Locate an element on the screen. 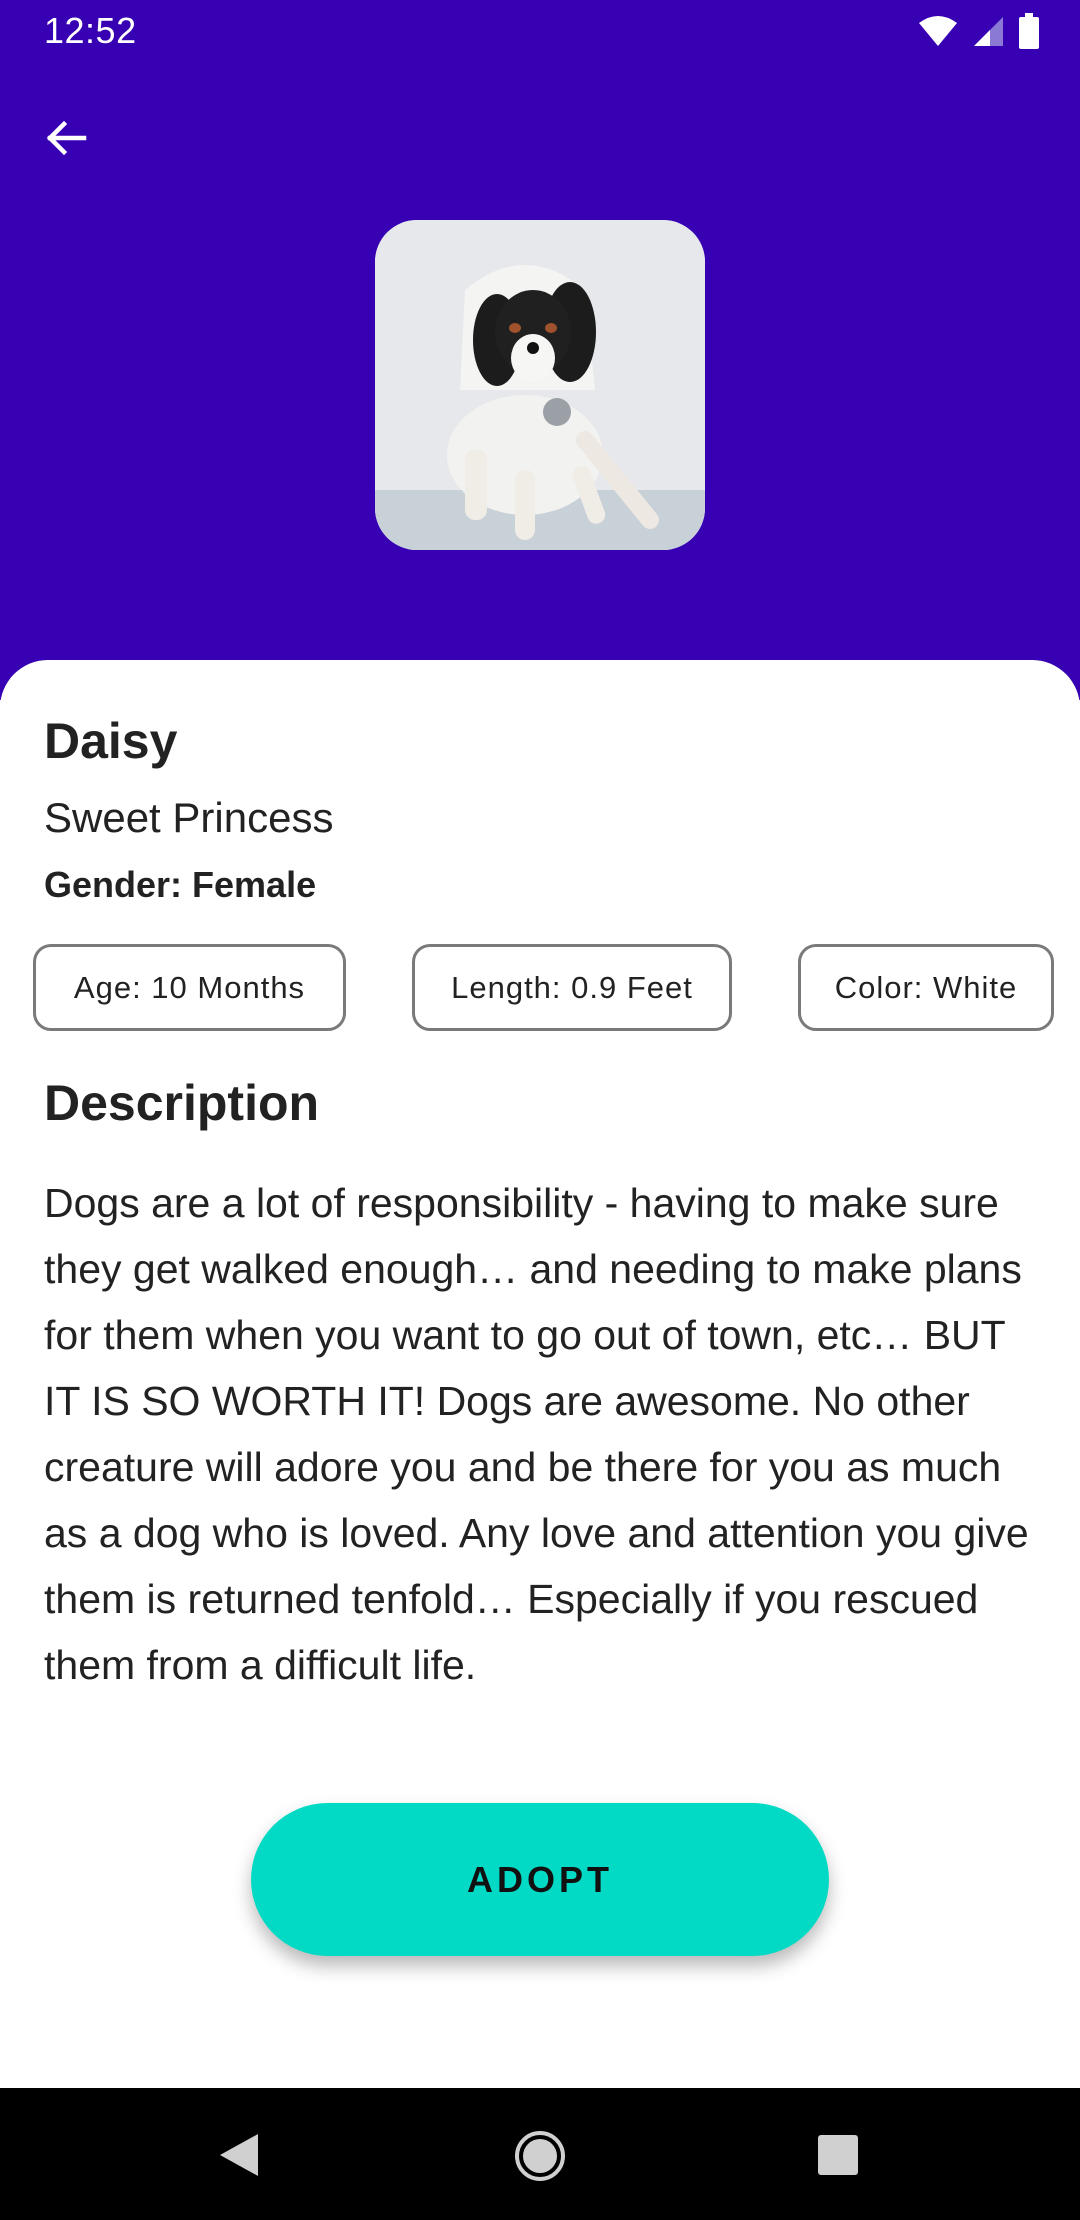  status-bar: 12:52 is located at coordinates (540, 33).